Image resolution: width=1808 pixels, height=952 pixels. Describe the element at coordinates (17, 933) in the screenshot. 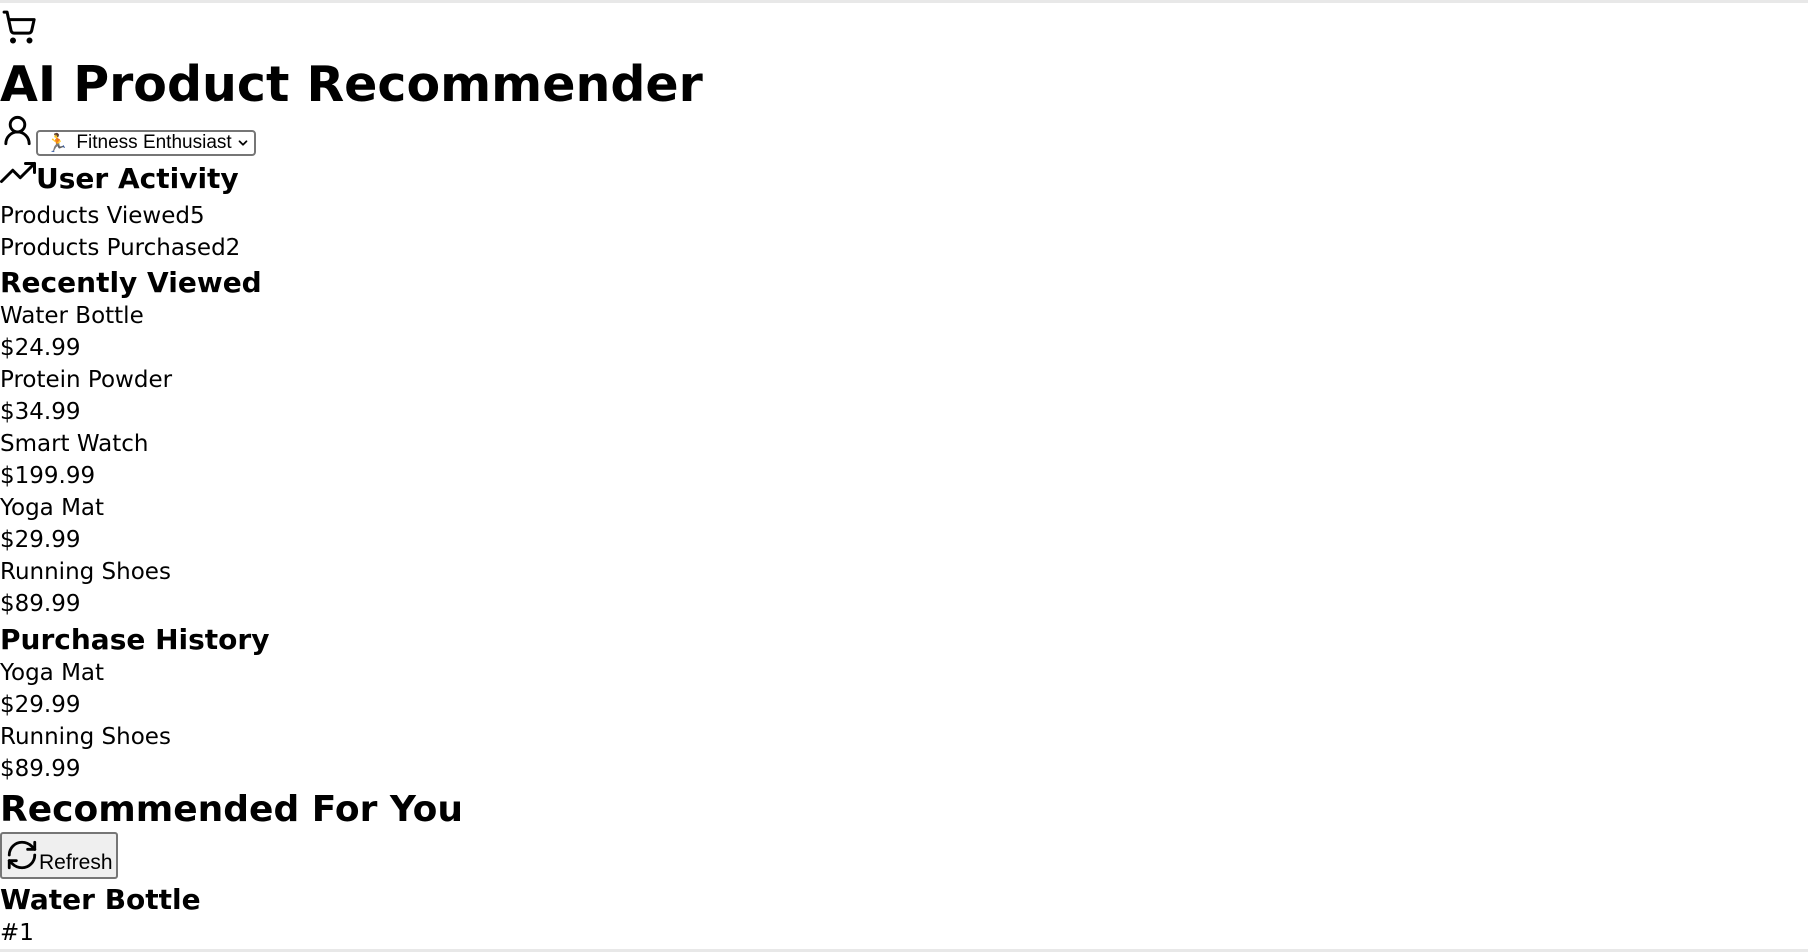

I see `recommended-product-rank: #1` at that location.